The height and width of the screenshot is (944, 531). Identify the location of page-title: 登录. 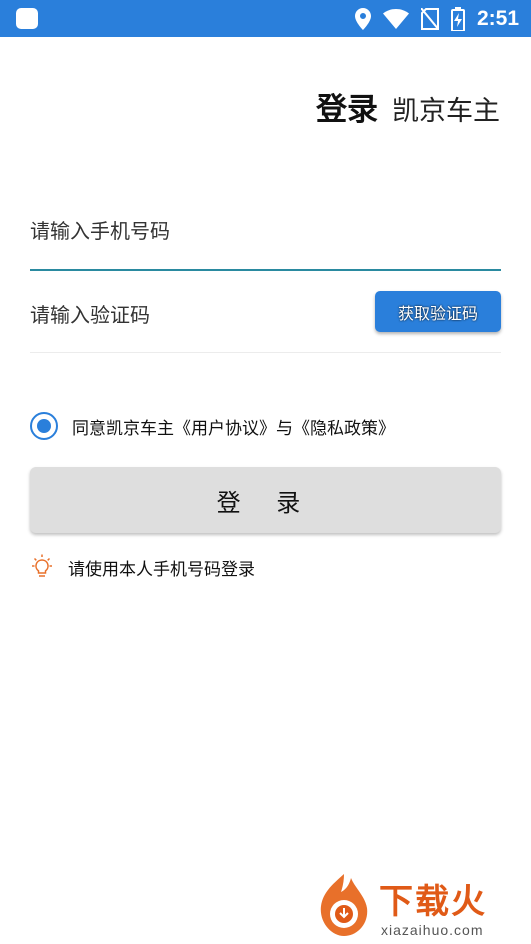
(347, 110).